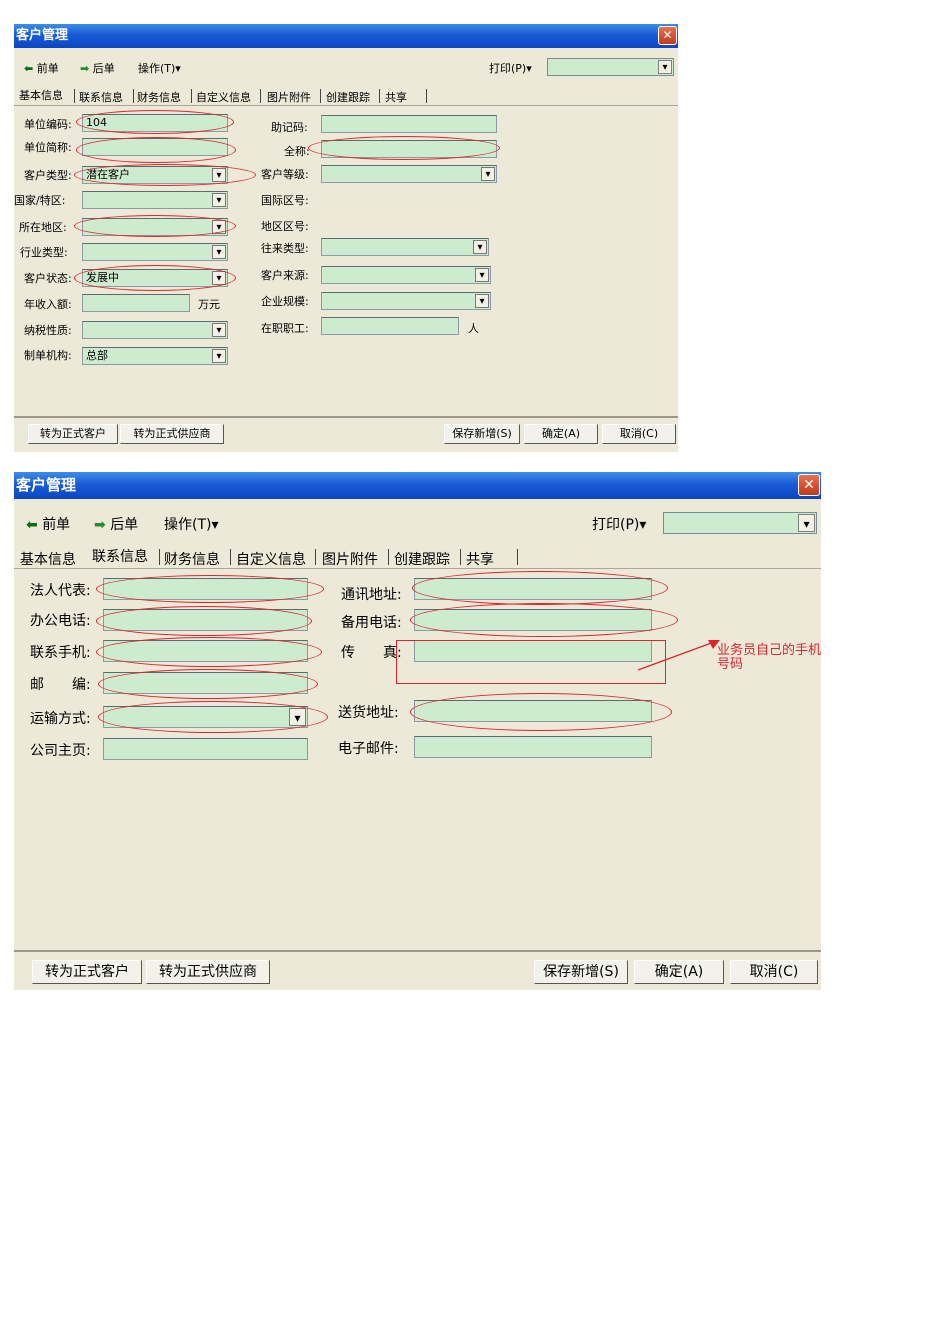 The image size is (950, 1344). Describe the element at coordinates (533, 589) in the screenshot. I see `mail-address-input` at that location.